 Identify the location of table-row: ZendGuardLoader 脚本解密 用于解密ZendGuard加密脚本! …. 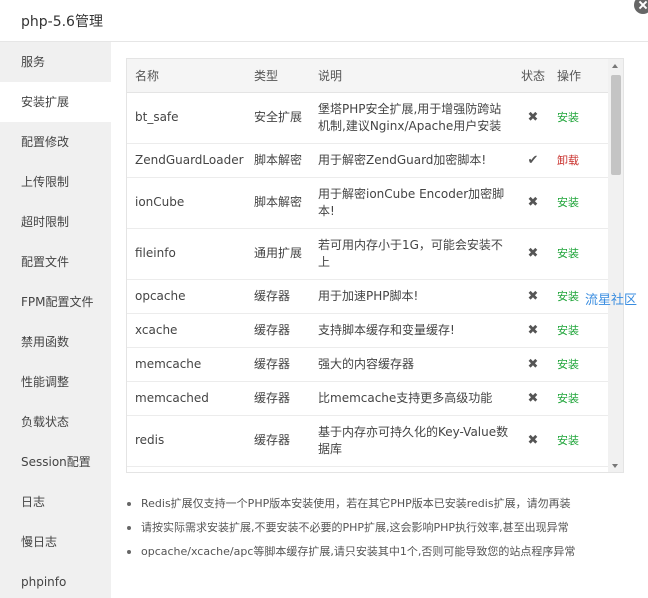
(368, 160).